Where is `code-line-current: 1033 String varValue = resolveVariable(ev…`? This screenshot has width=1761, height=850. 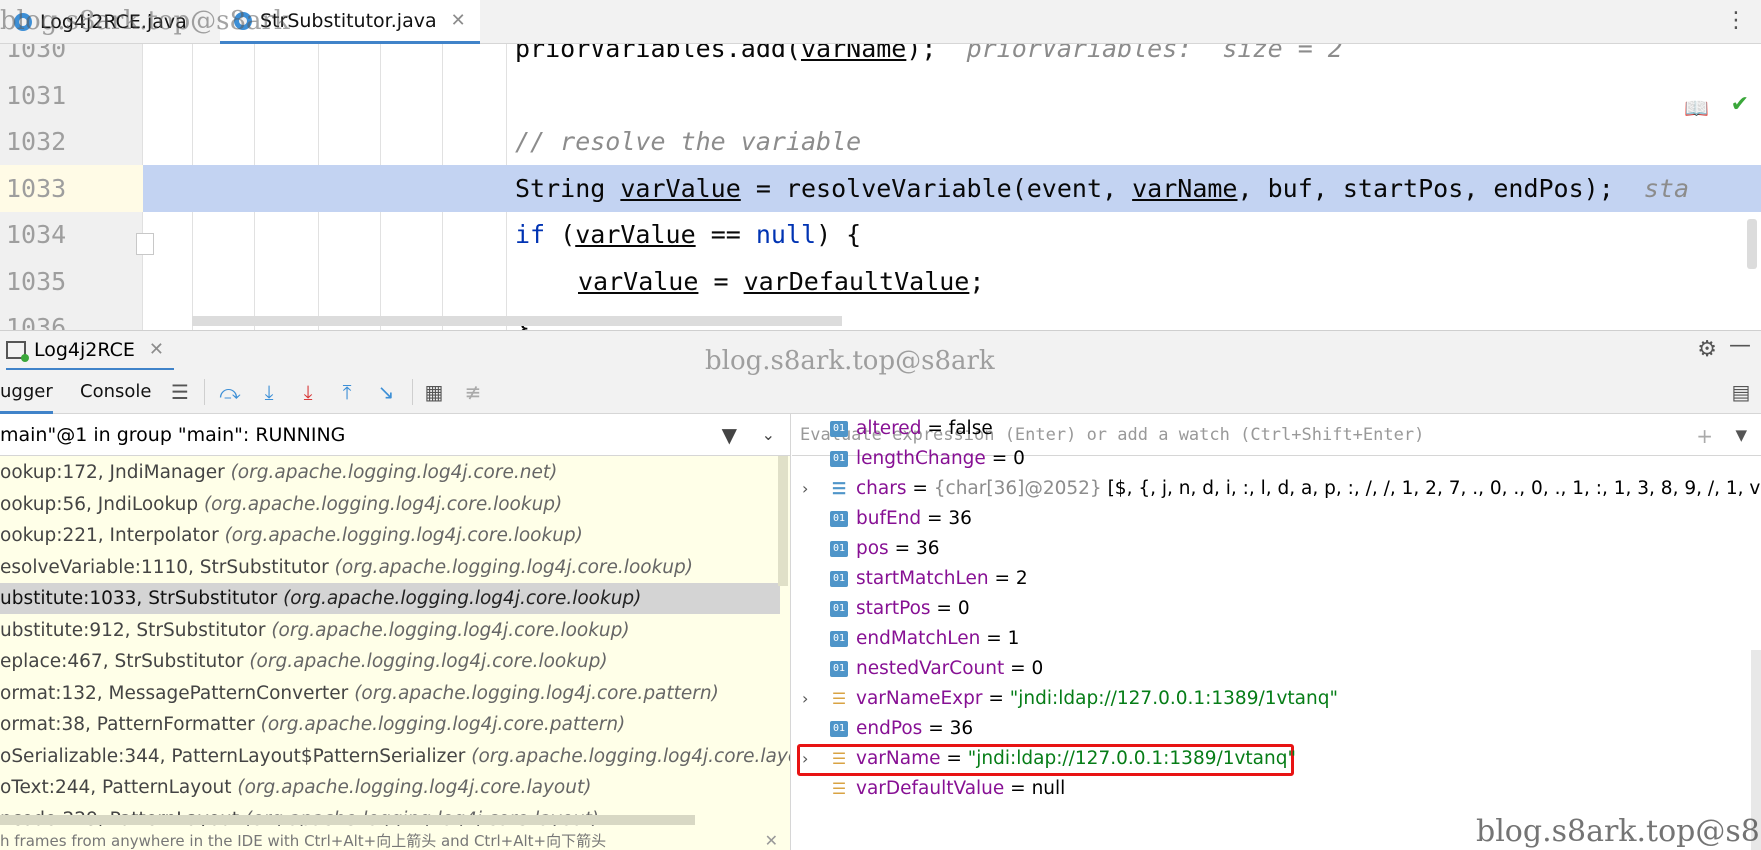 code-line-current: 1033 String varValue = resolveVariable(ev… is located at coordinates (880, 188).